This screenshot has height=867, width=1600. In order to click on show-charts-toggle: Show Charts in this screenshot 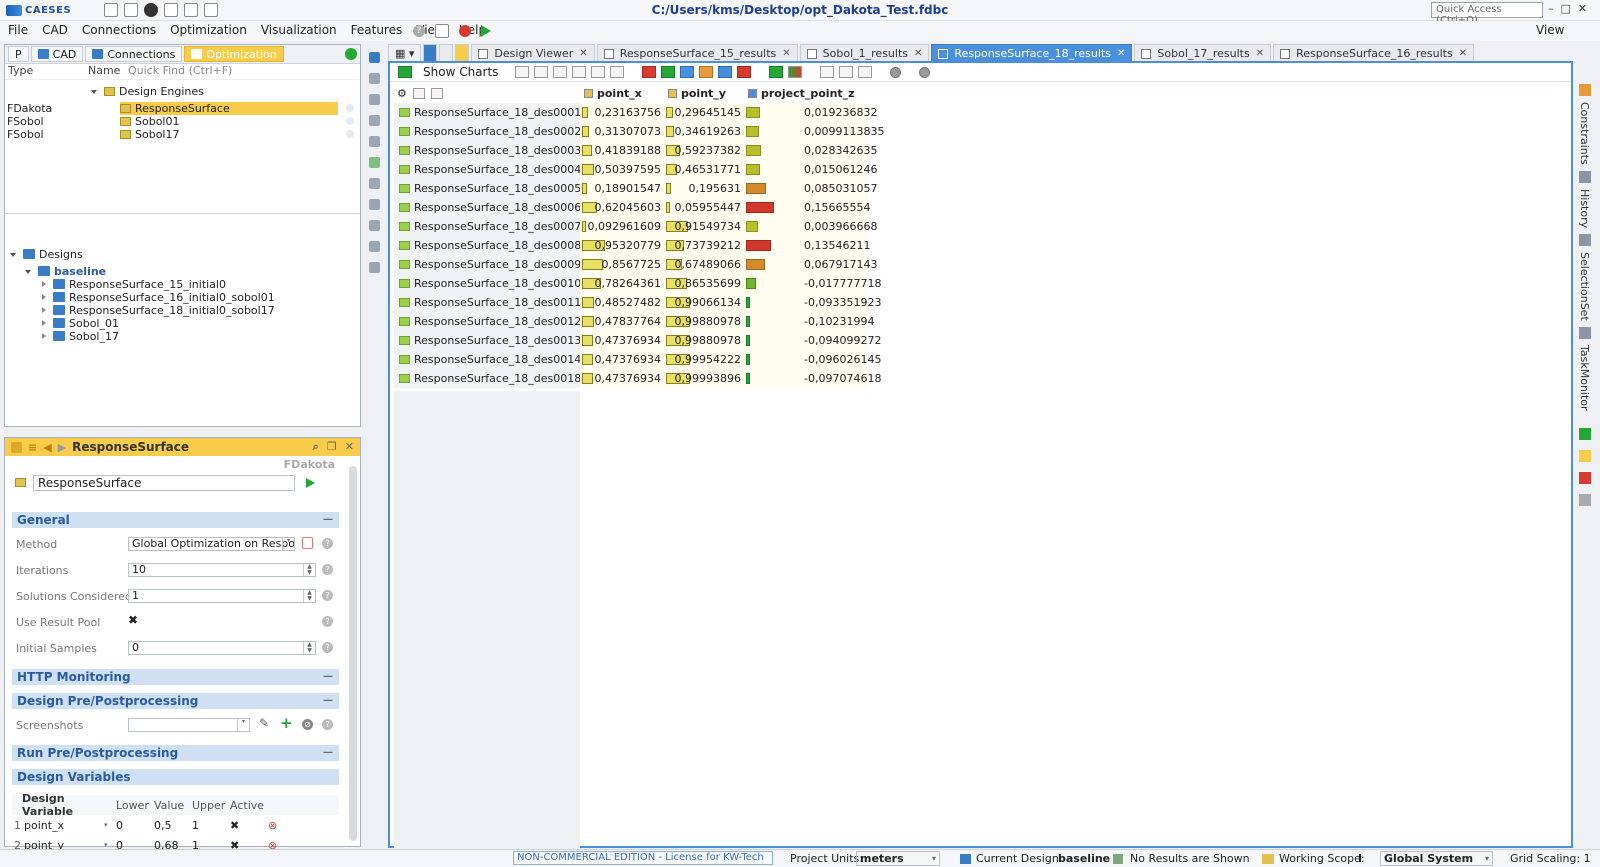, I will do `click(460, 72)`.